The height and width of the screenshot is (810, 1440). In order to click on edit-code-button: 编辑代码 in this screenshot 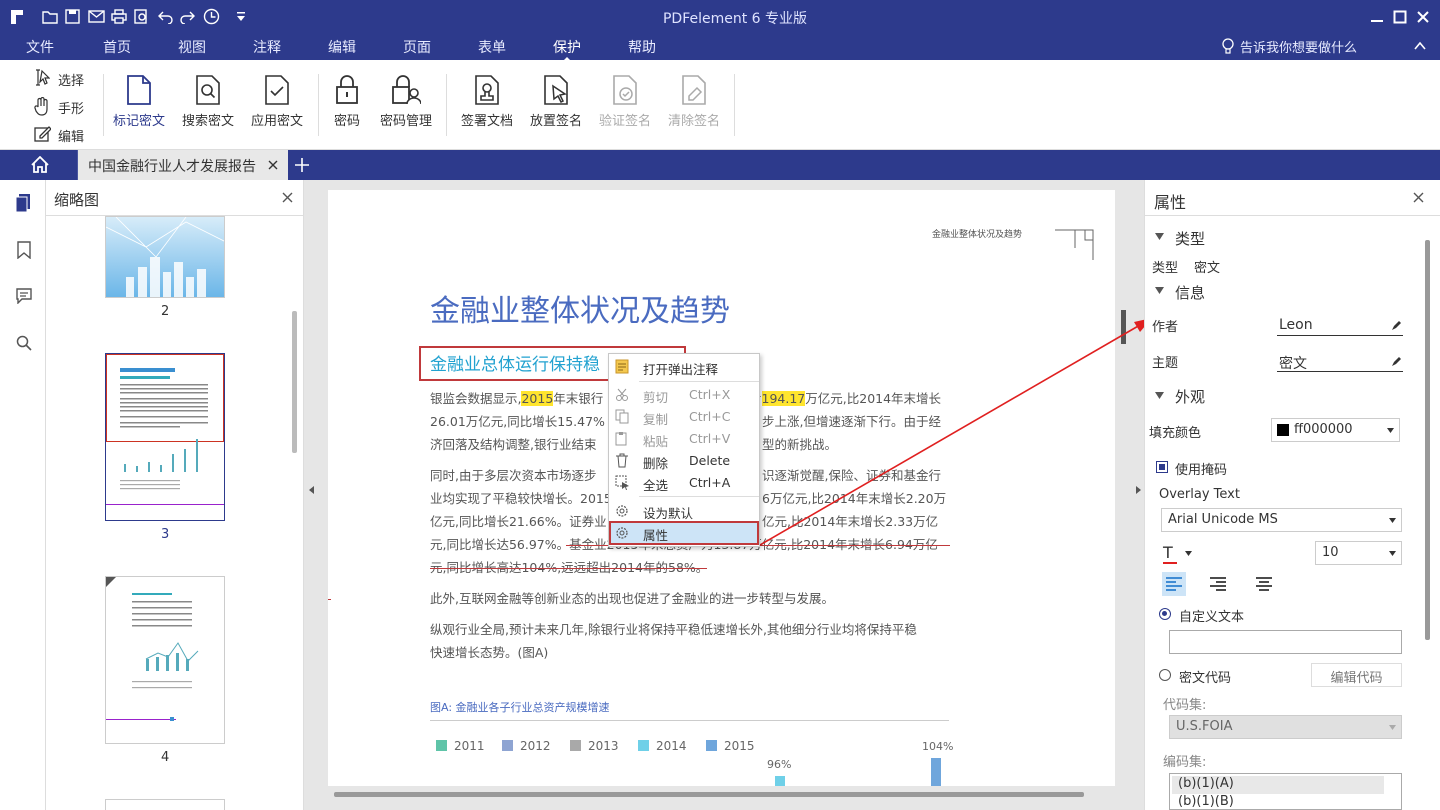, I will do `click(1356, 675)`.